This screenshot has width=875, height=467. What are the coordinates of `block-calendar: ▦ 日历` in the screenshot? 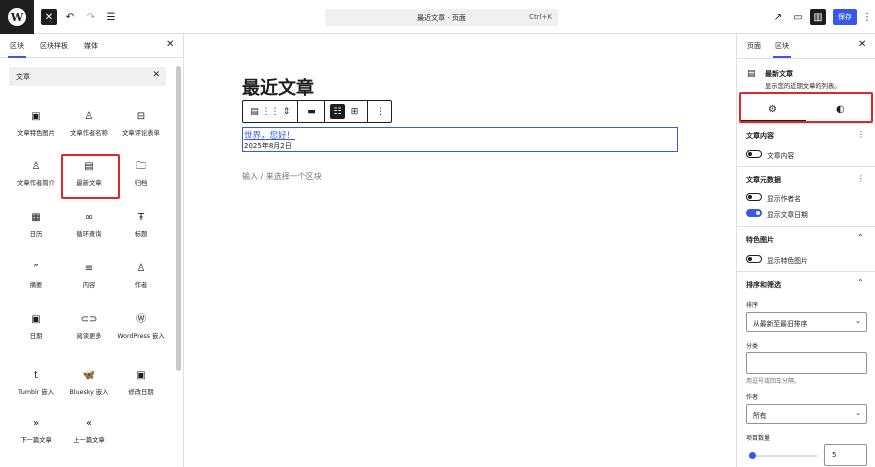 It's located at (36, 230).